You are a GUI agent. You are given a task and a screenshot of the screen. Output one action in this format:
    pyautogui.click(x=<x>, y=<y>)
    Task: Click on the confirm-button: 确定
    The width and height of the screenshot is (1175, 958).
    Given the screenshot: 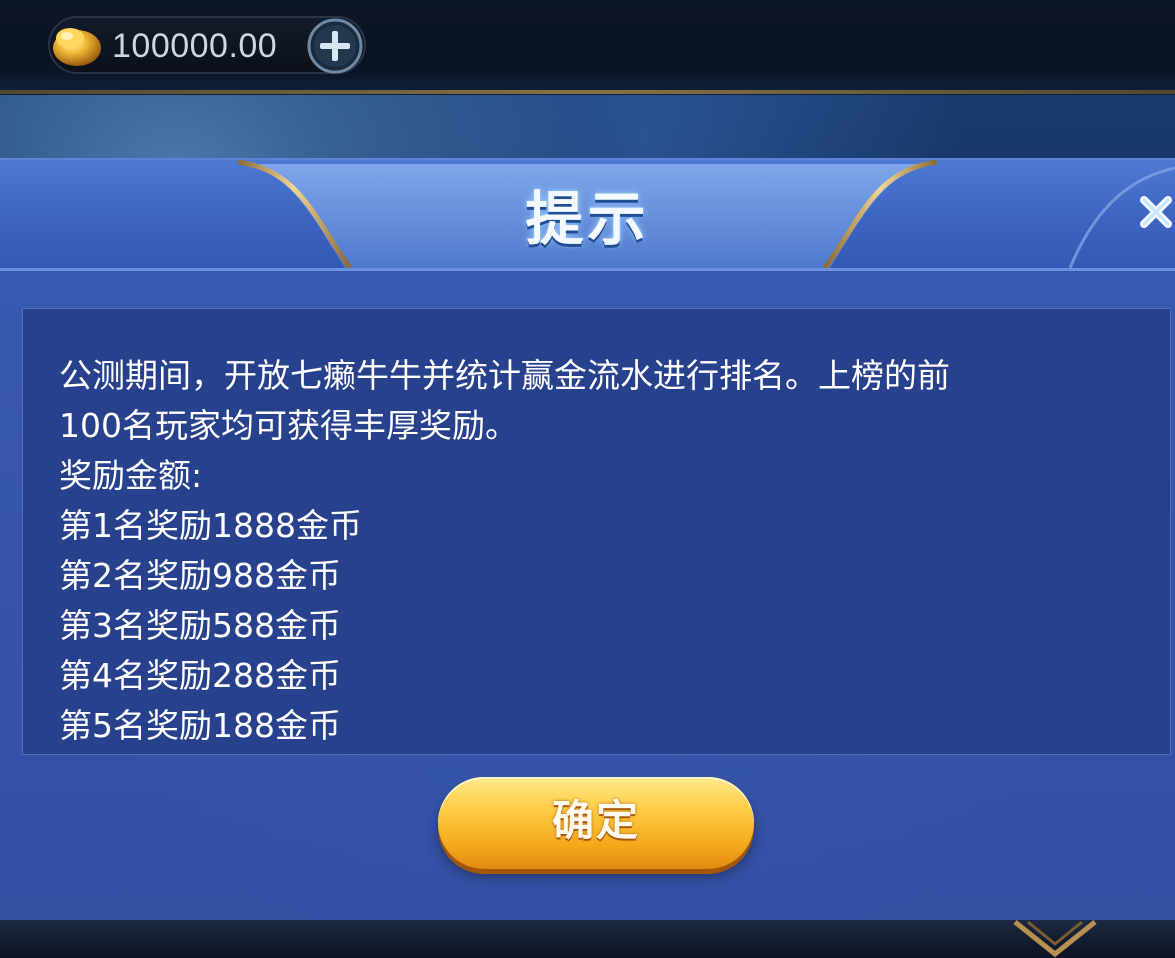 What is the action you would take?
    pyautogui.click(x=596, y=823)
    